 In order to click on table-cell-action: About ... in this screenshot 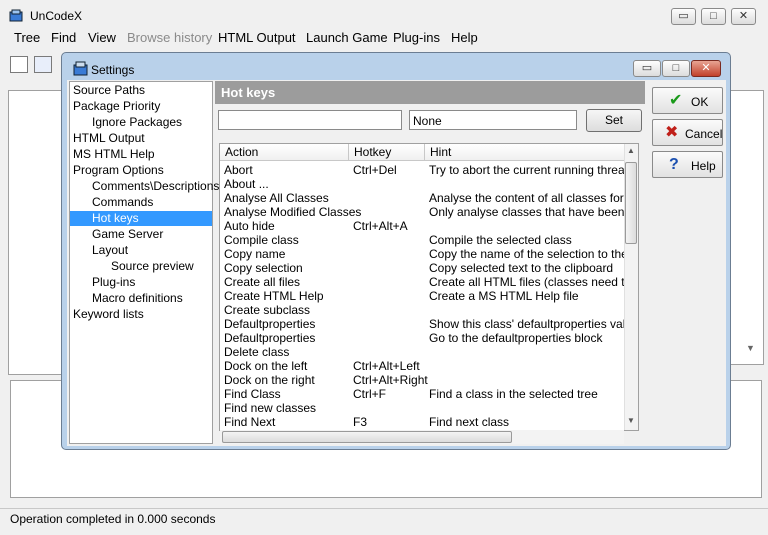, I will do `click(246, 184)`.